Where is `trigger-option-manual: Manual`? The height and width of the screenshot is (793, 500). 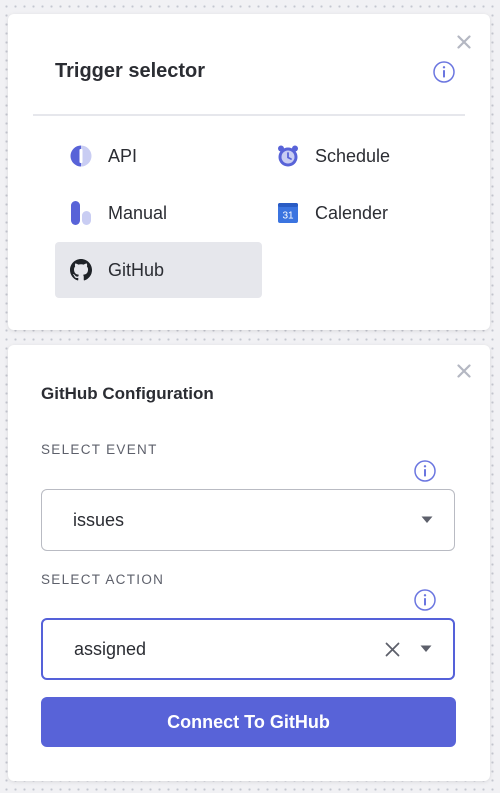
trigger-option-manual: Manual is located at coordinates (158, 213).